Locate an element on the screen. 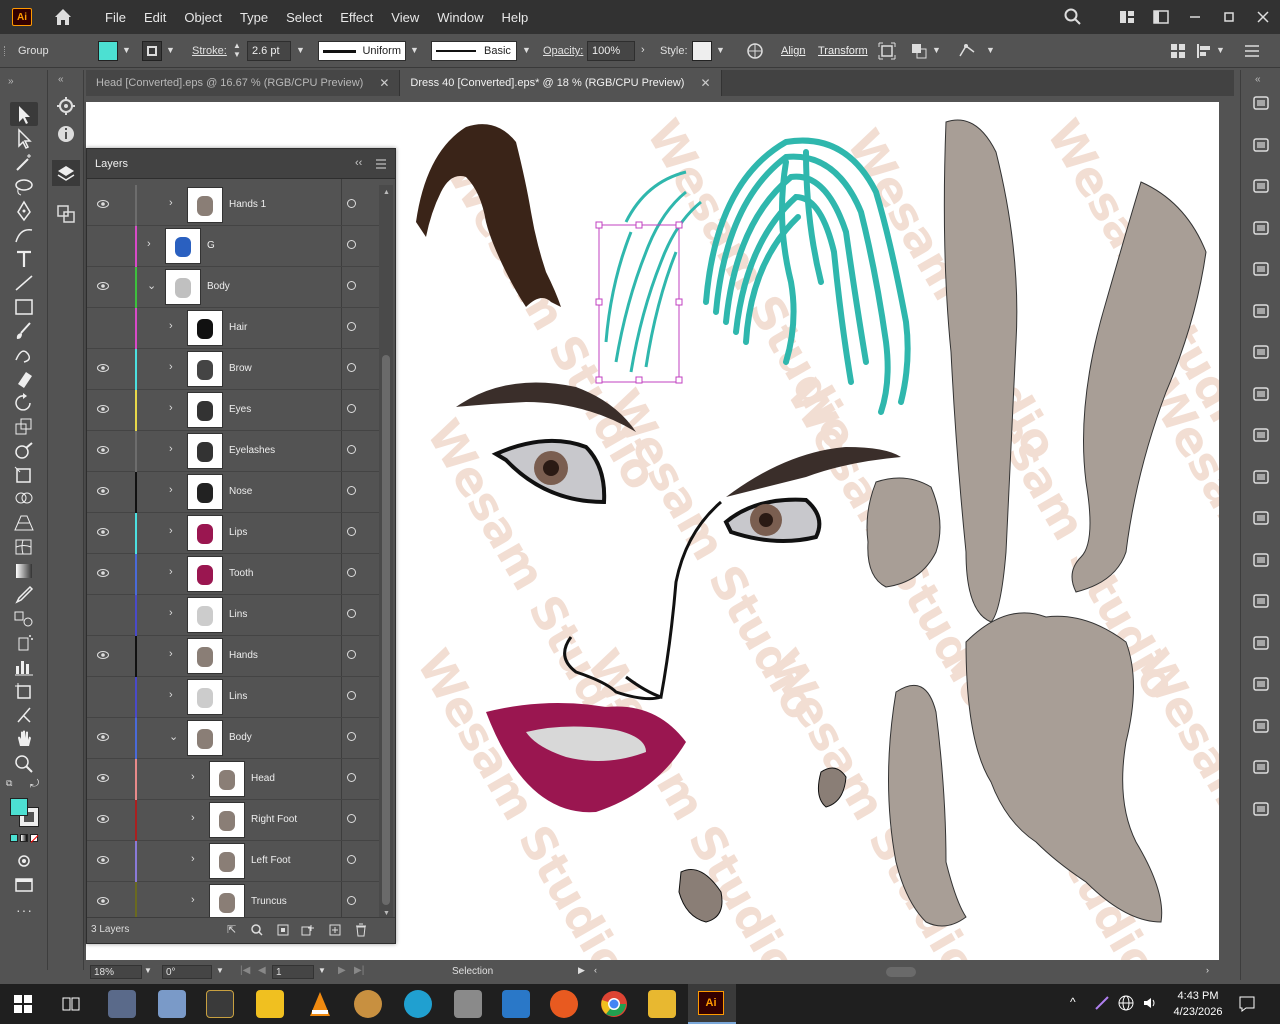  symbols-icon is located at coordinates (1261, 103).